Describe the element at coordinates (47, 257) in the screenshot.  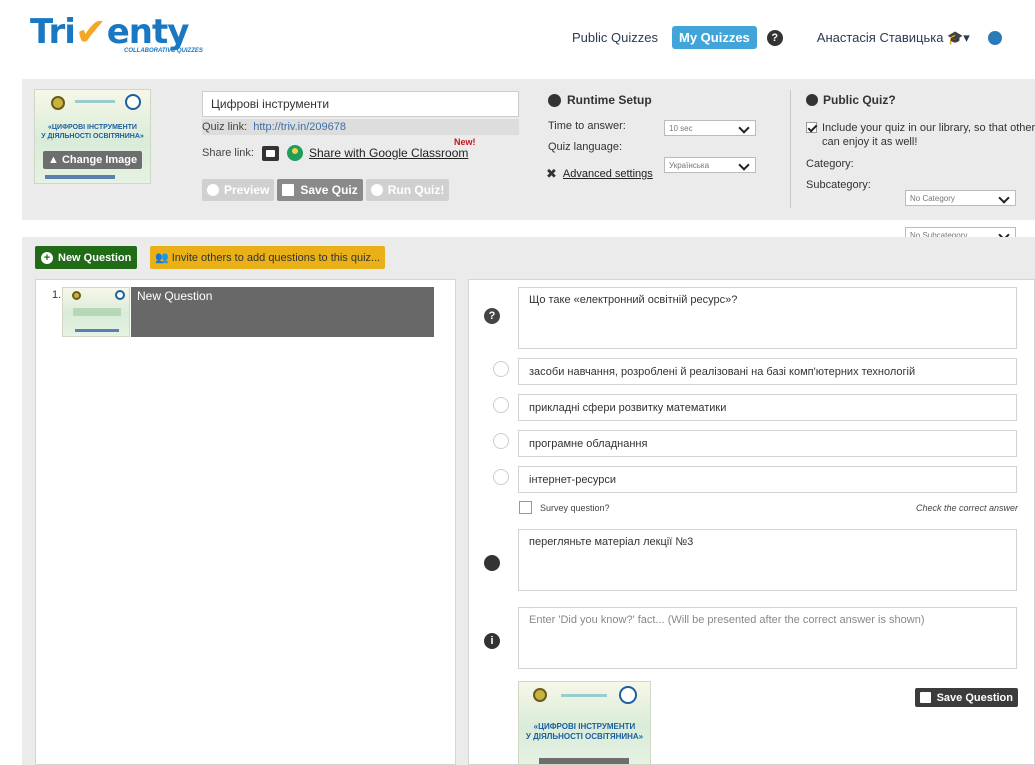
I see `plus-icon: +` at that location.